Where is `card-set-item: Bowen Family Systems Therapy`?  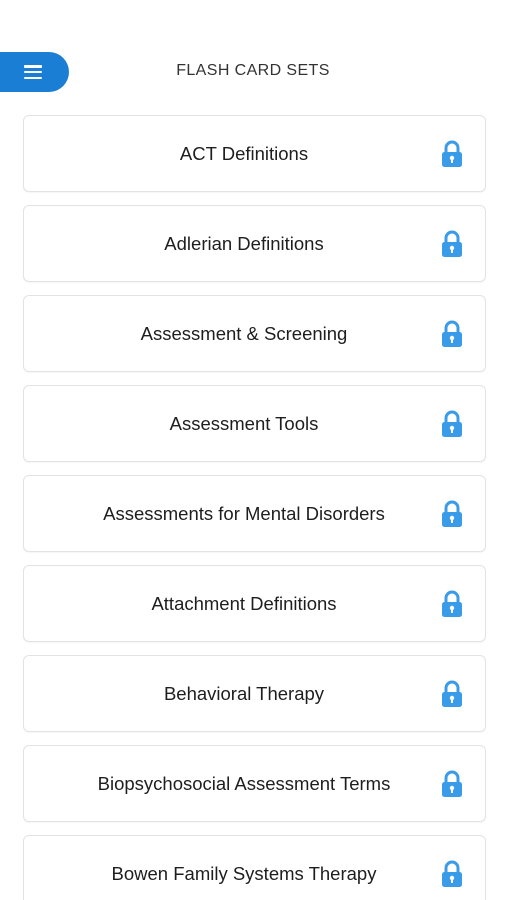
card-set-item: Bowen Family Systems Therapy is located at coordinates (254, 867).